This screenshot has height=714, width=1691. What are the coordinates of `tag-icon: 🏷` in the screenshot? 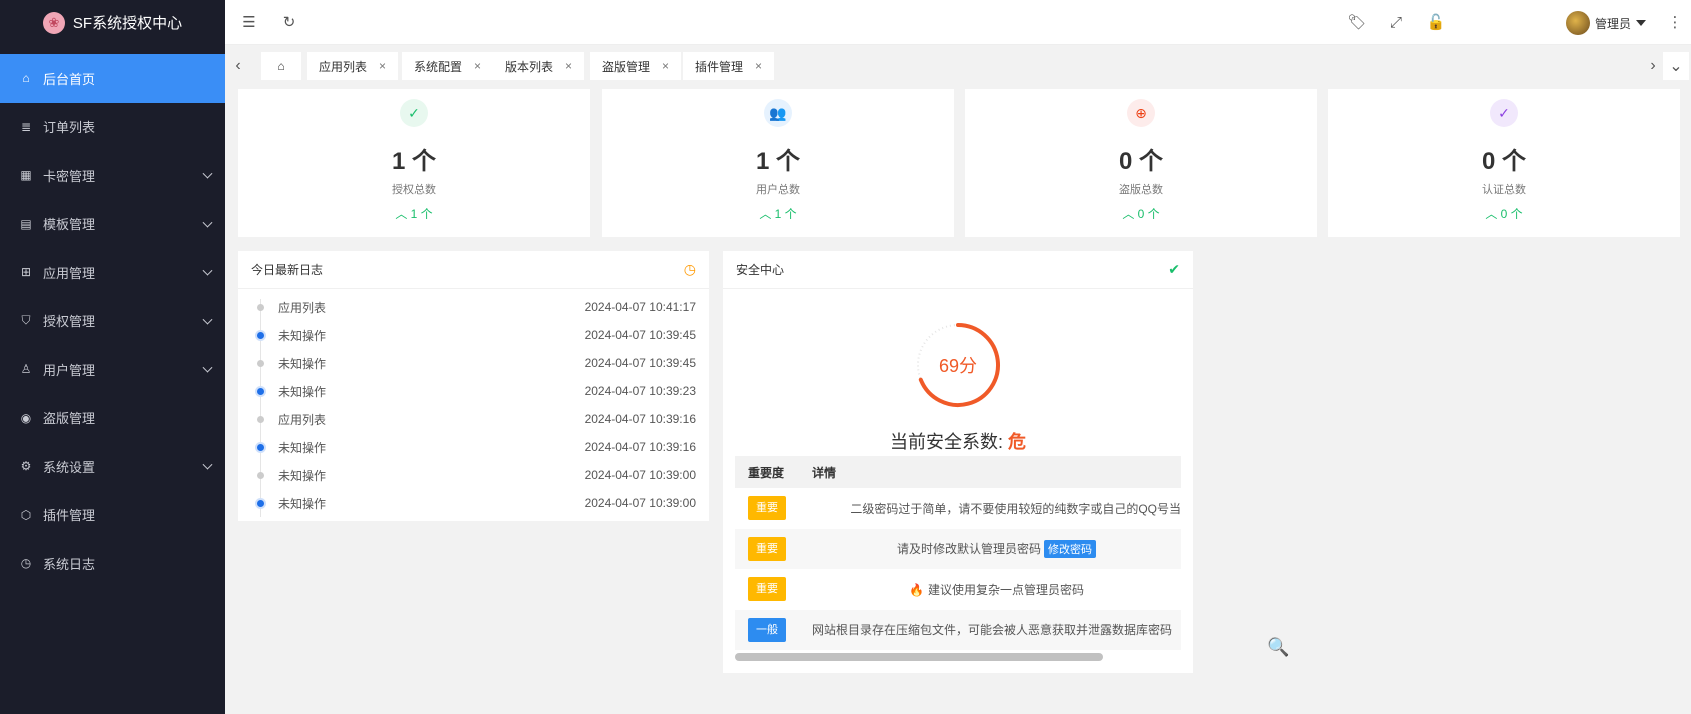 It's located at (1357, 22).